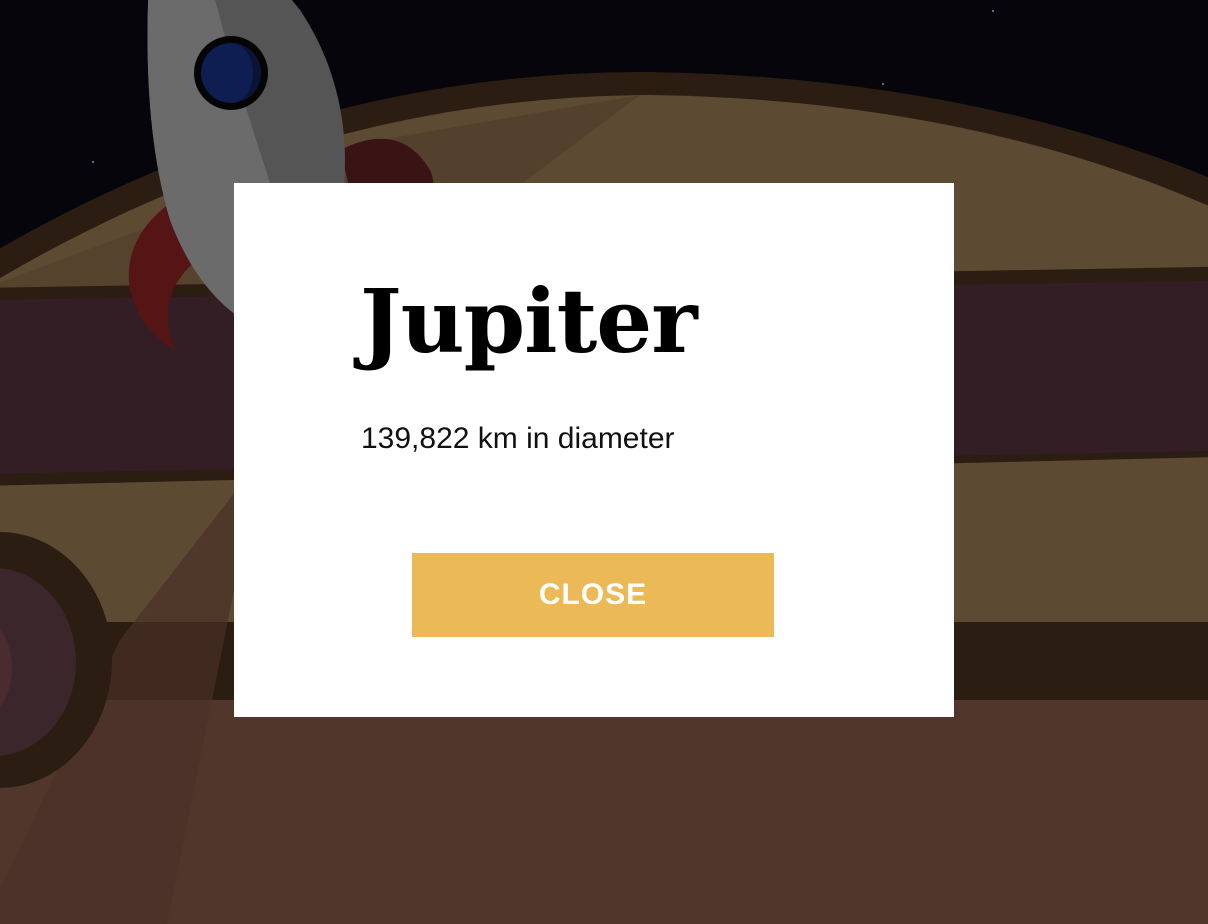 This screenshot has height=924, width=1208. What do you see at coordinates (529, 321) in the screenshot?
I see `planet-title: Jupiter` at bounding box center [529, 321].